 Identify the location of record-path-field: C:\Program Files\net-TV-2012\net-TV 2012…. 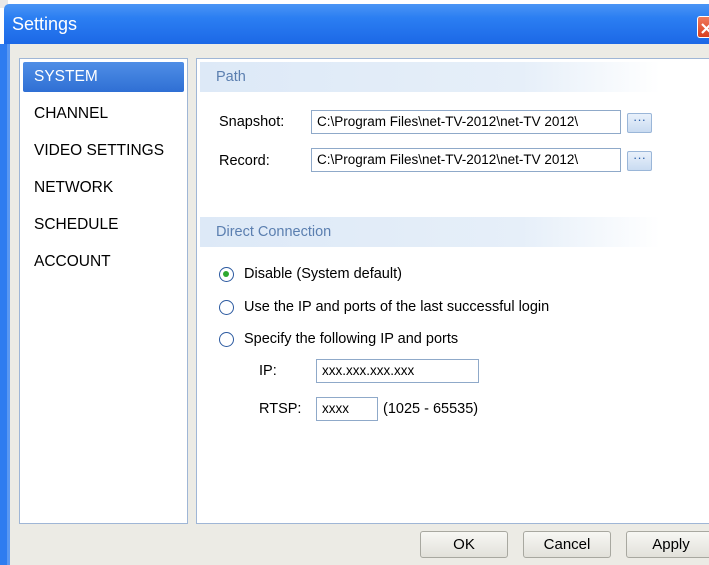
(466, 160).